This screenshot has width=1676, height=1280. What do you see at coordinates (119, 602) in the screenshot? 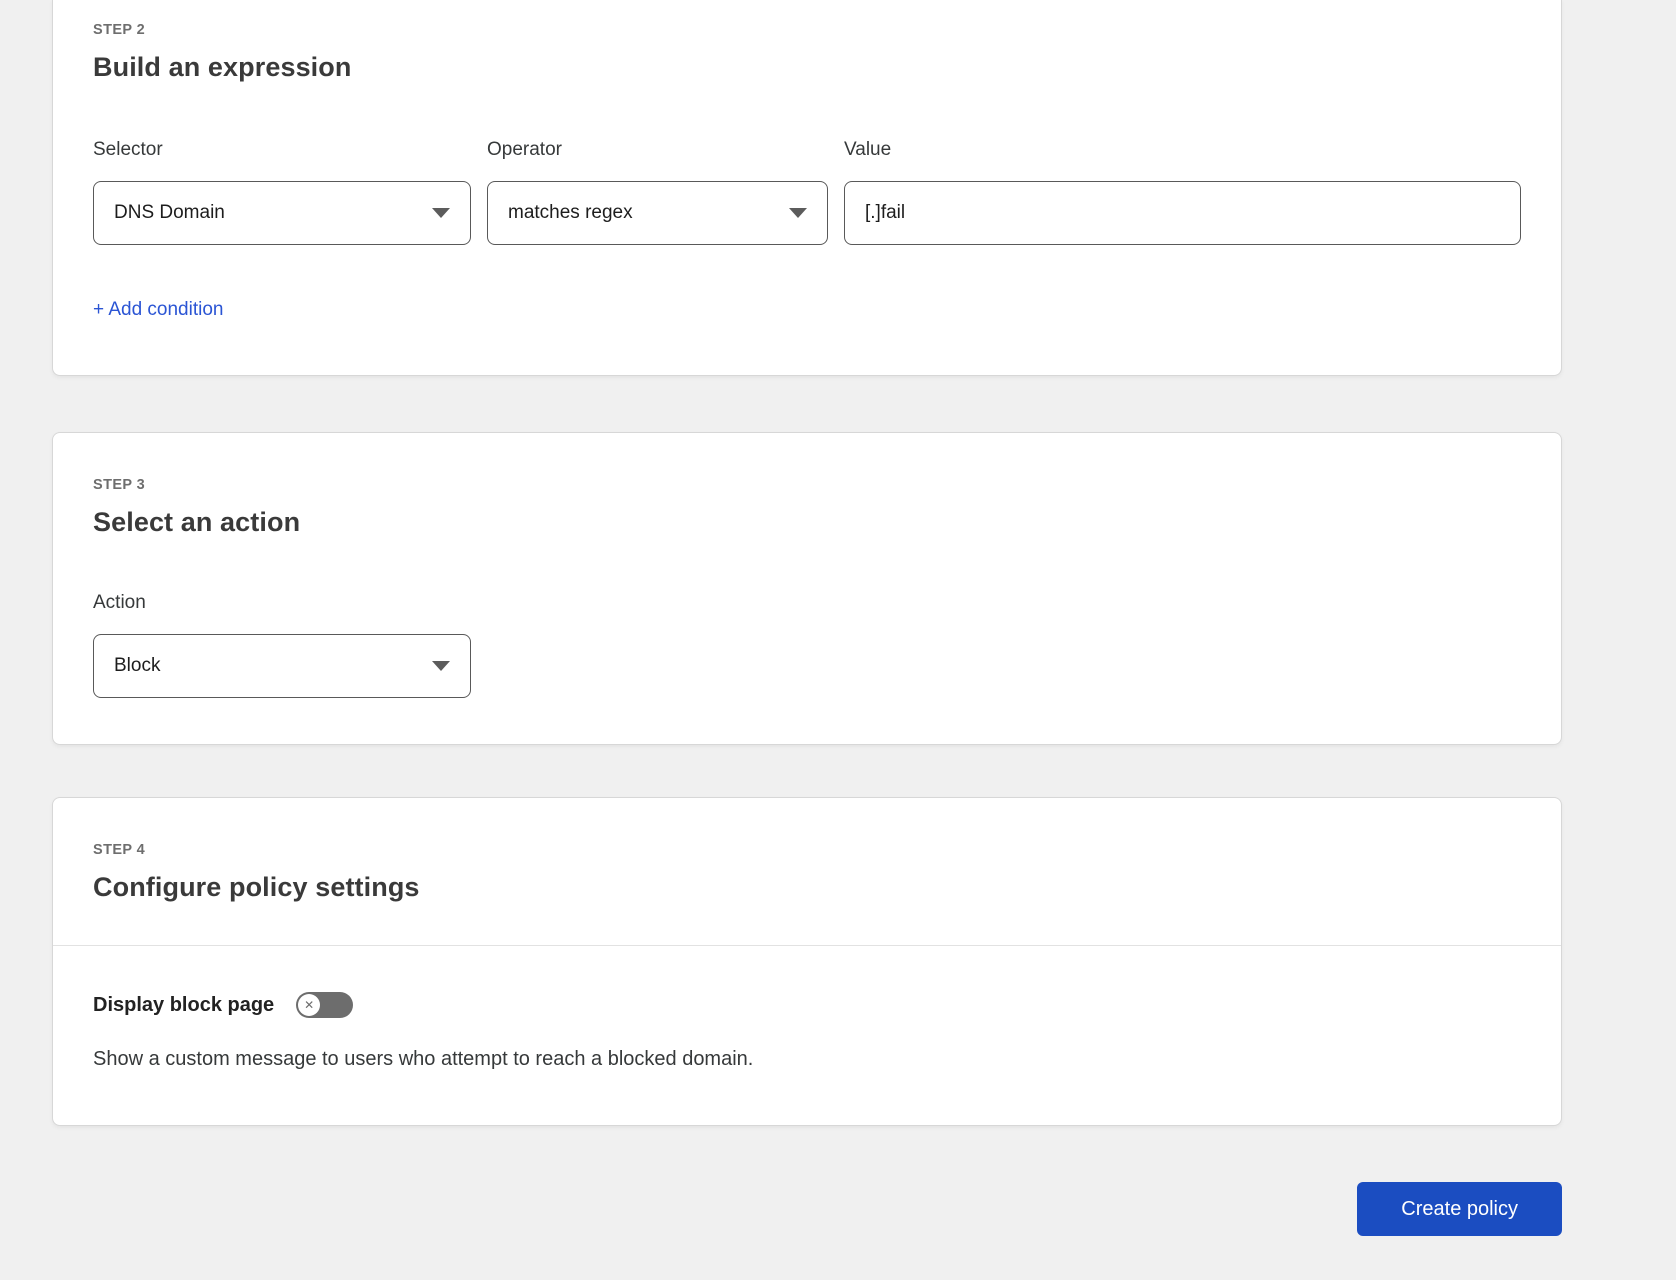
I see `action-label: Action` at bounding box center [119, 602].